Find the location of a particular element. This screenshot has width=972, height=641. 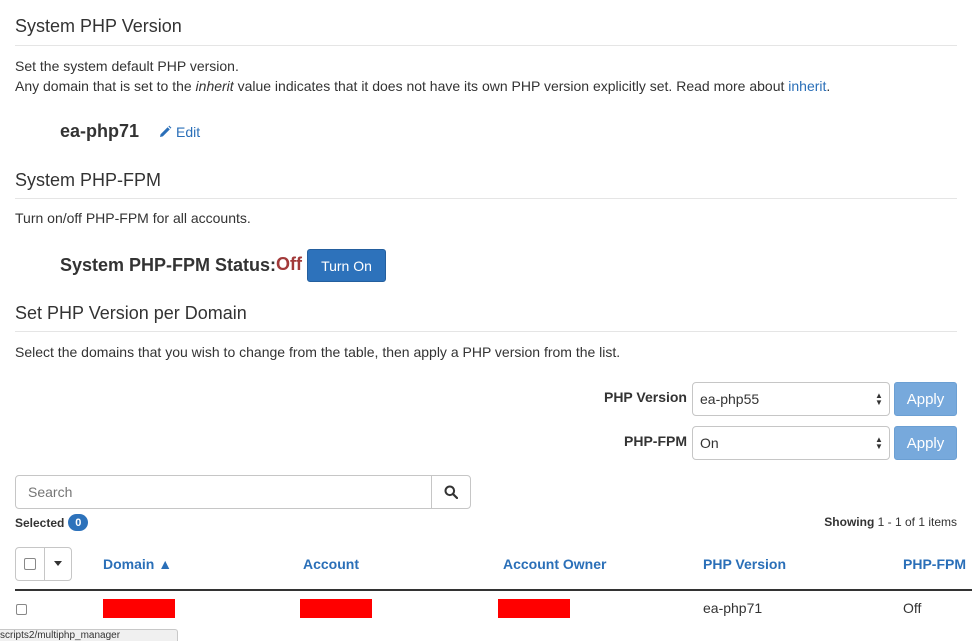

selected-label: Selected is located at coordinates (40, 522).